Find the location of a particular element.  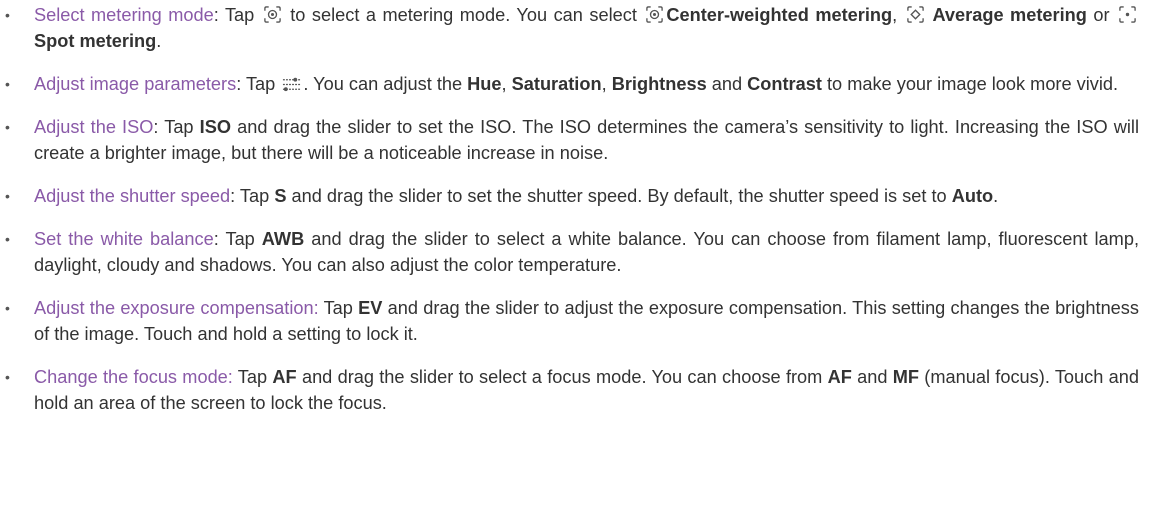

ui-term: Auto is located at coordinates (972, 196).